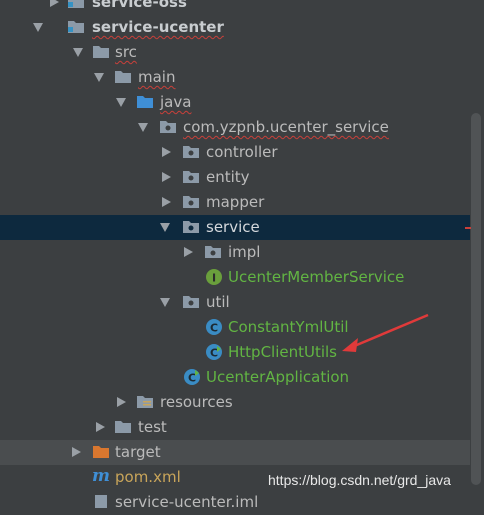 This screenshot has width=484, height=515. Describe the element at coordinates (385, 332) in the screenshot. I see `annotation-arrow-icon` at that location.